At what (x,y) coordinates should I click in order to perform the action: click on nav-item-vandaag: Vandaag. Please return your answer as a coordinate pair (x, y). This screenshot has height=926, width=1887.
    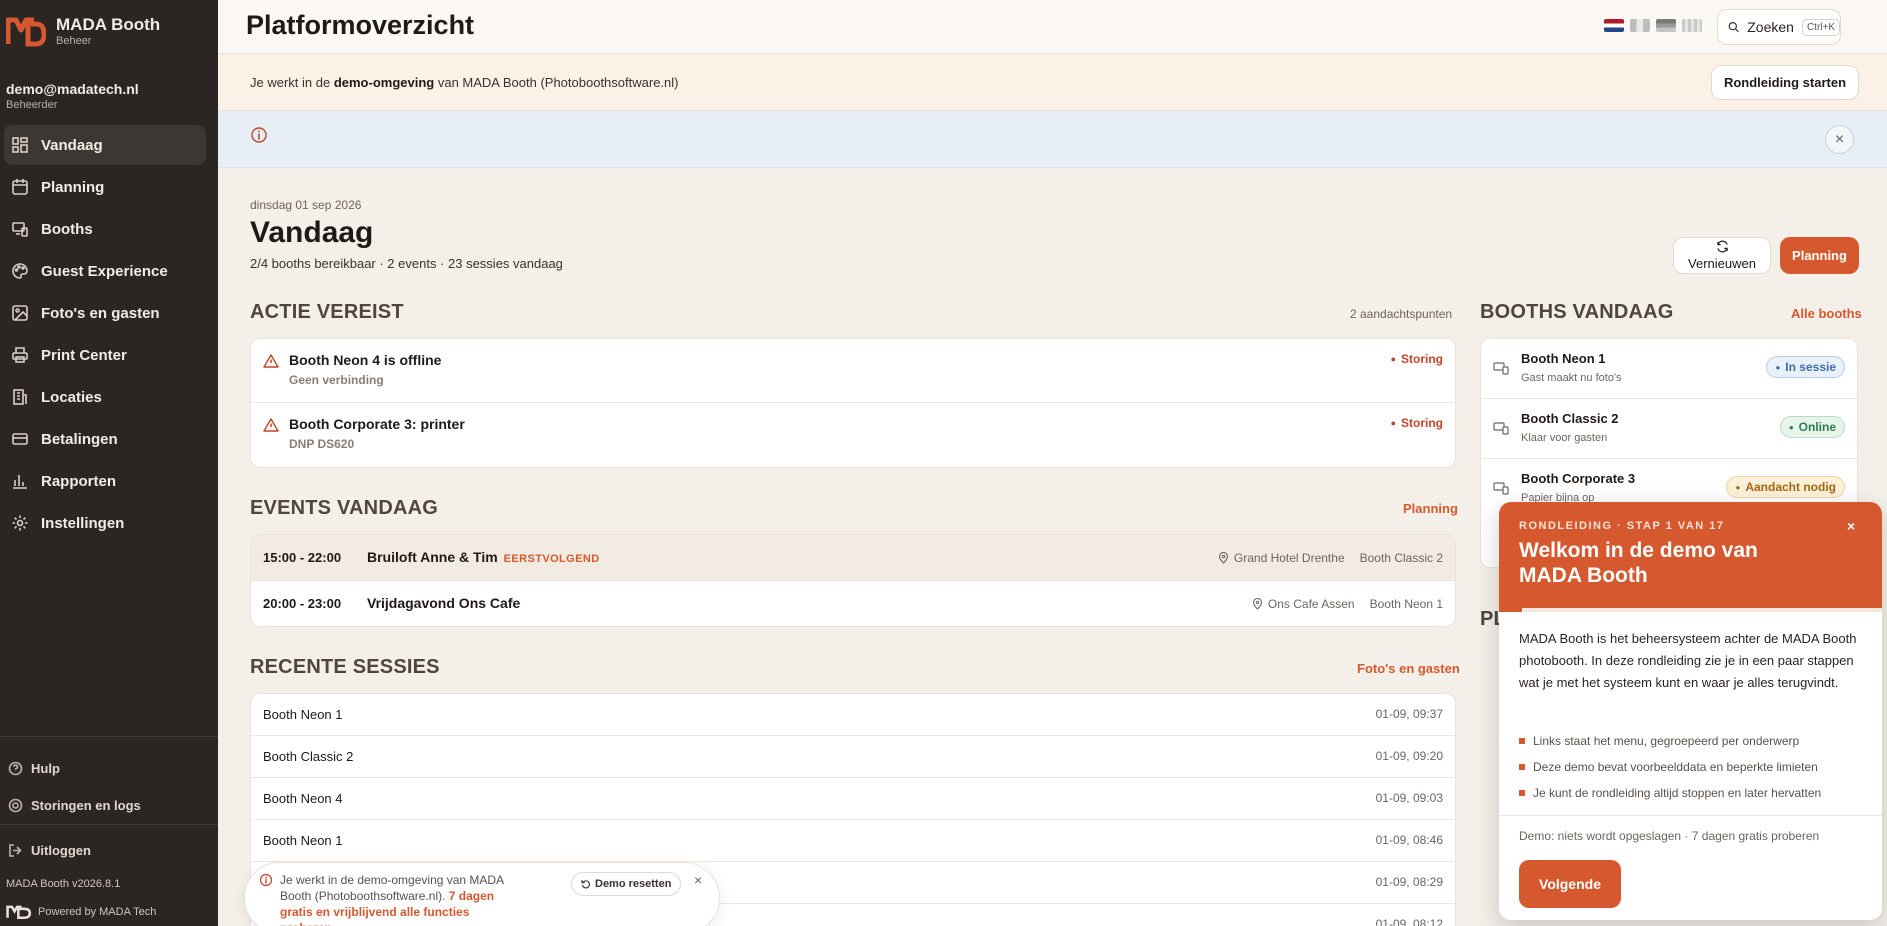
    Looking at the image, I should click on (105, 145).